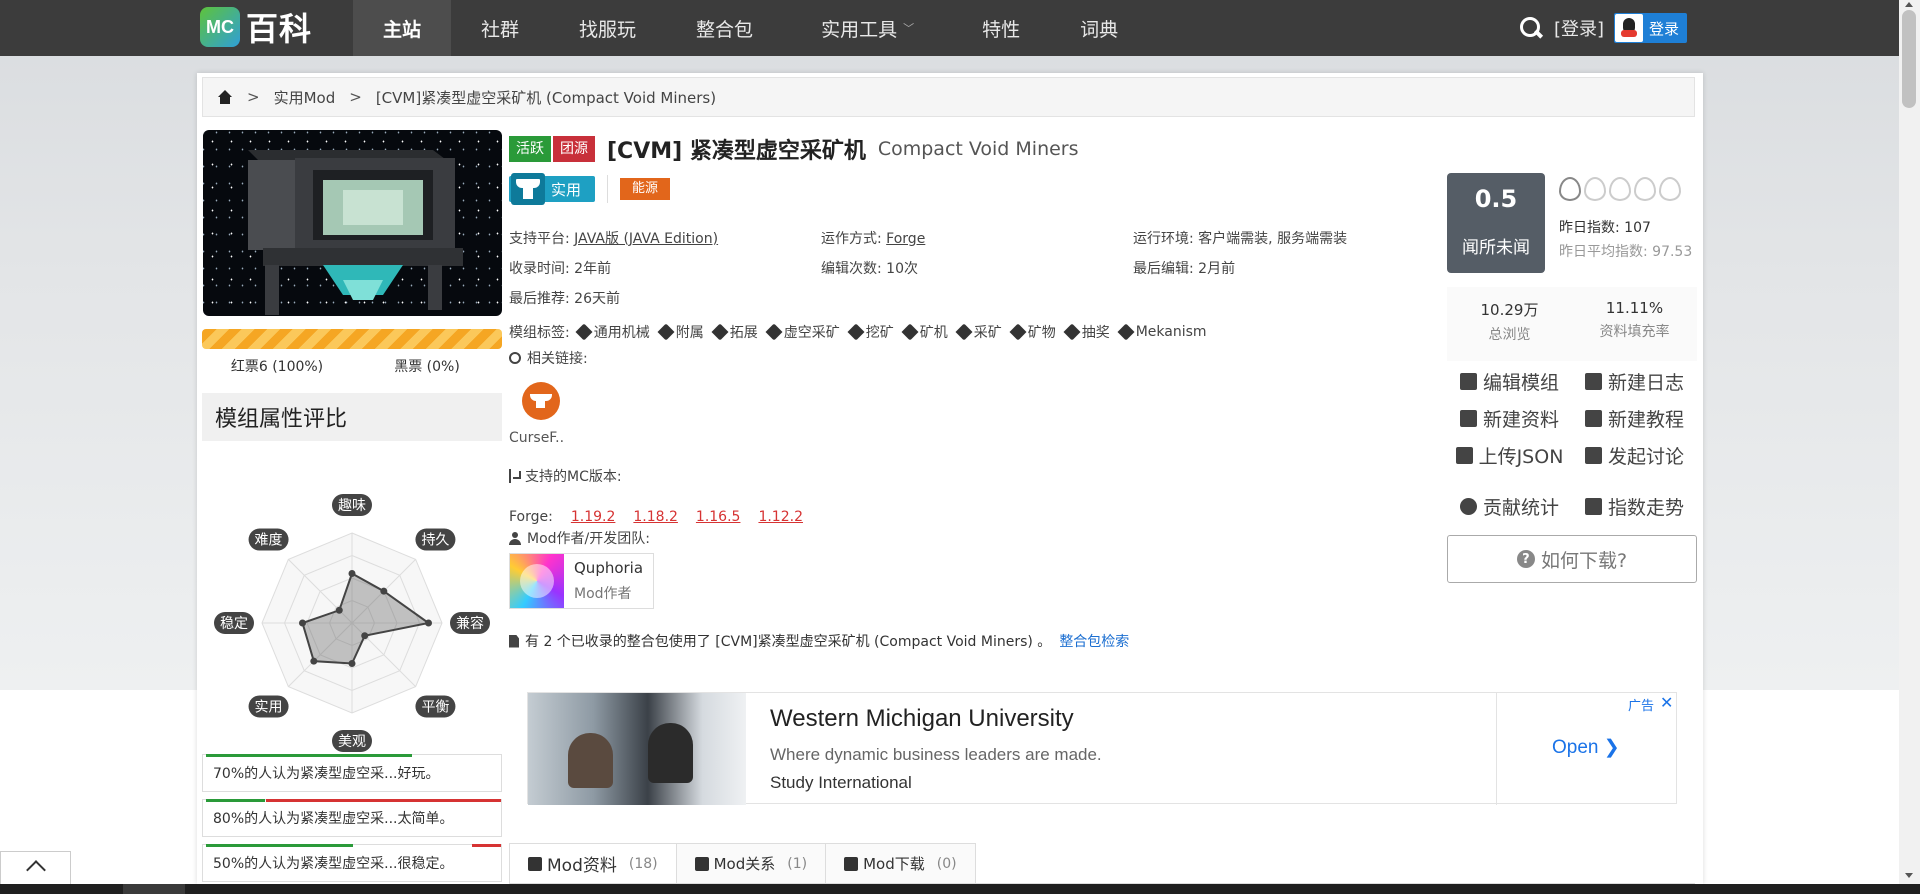 This screenshot has width=1920, height=894. What do you see at coordinates (734, 332) in the screenshot?
I see `mod-tag: 拓展` at bounding box center [734, 332].